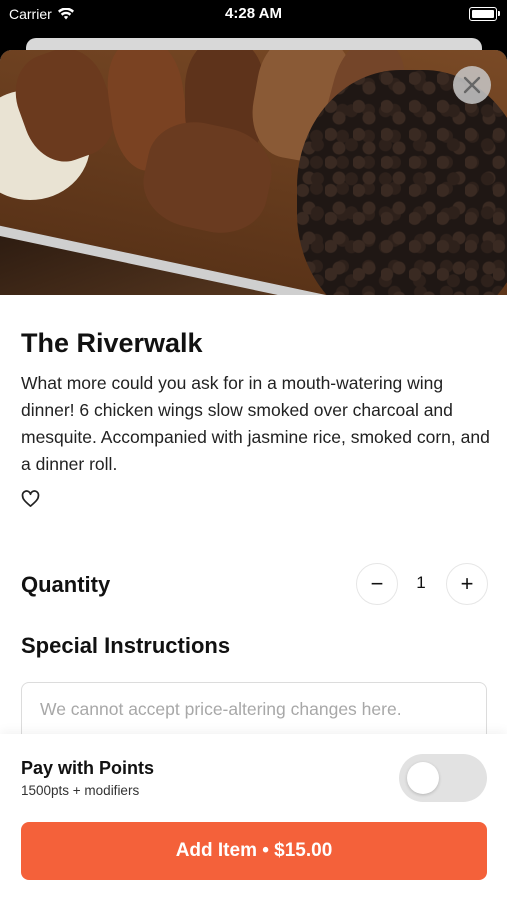  I want to click on quantity-decrease-button: −, so click(377, 584).